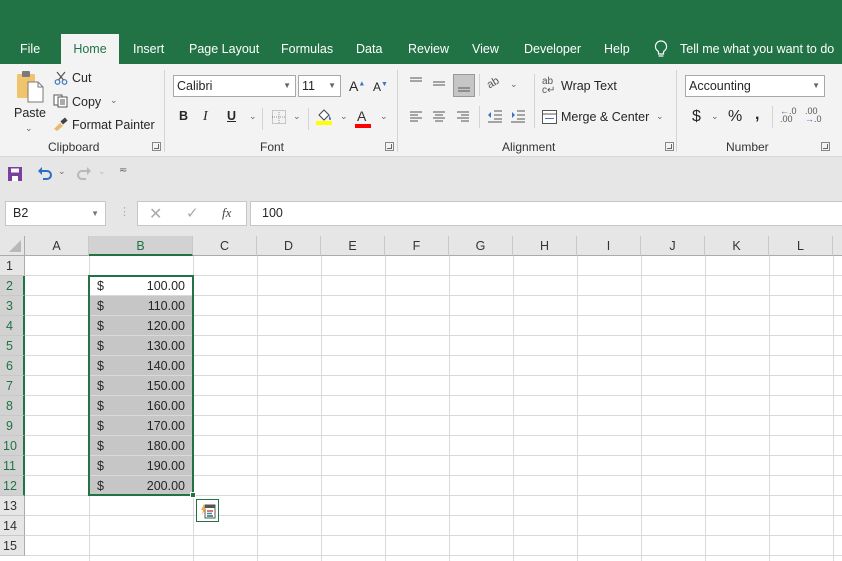  Describe the element at coordinates (744, 49) in the screenshot. I see `tell-me-search: Tell me what you want to do` at that location.